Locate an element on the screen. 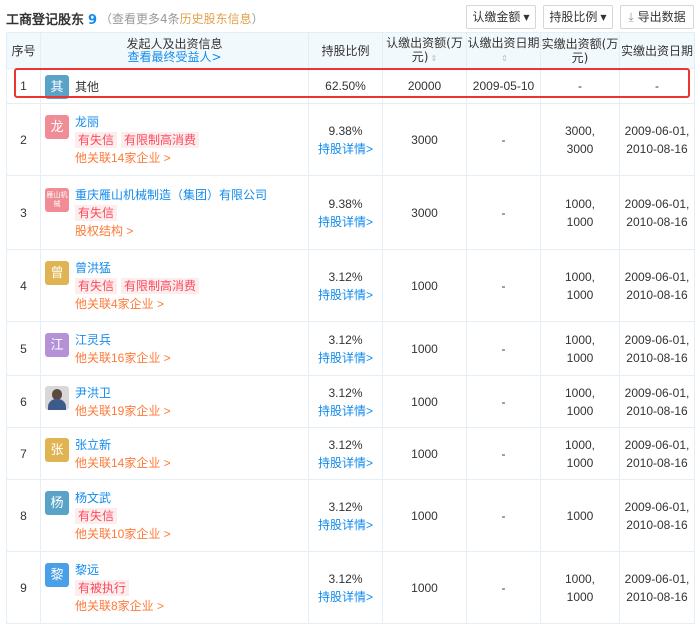 The height and width of the screenshot is (632, 700). more-info: （查看更多4条历史股东信息） is located at coordinates (182, 18).